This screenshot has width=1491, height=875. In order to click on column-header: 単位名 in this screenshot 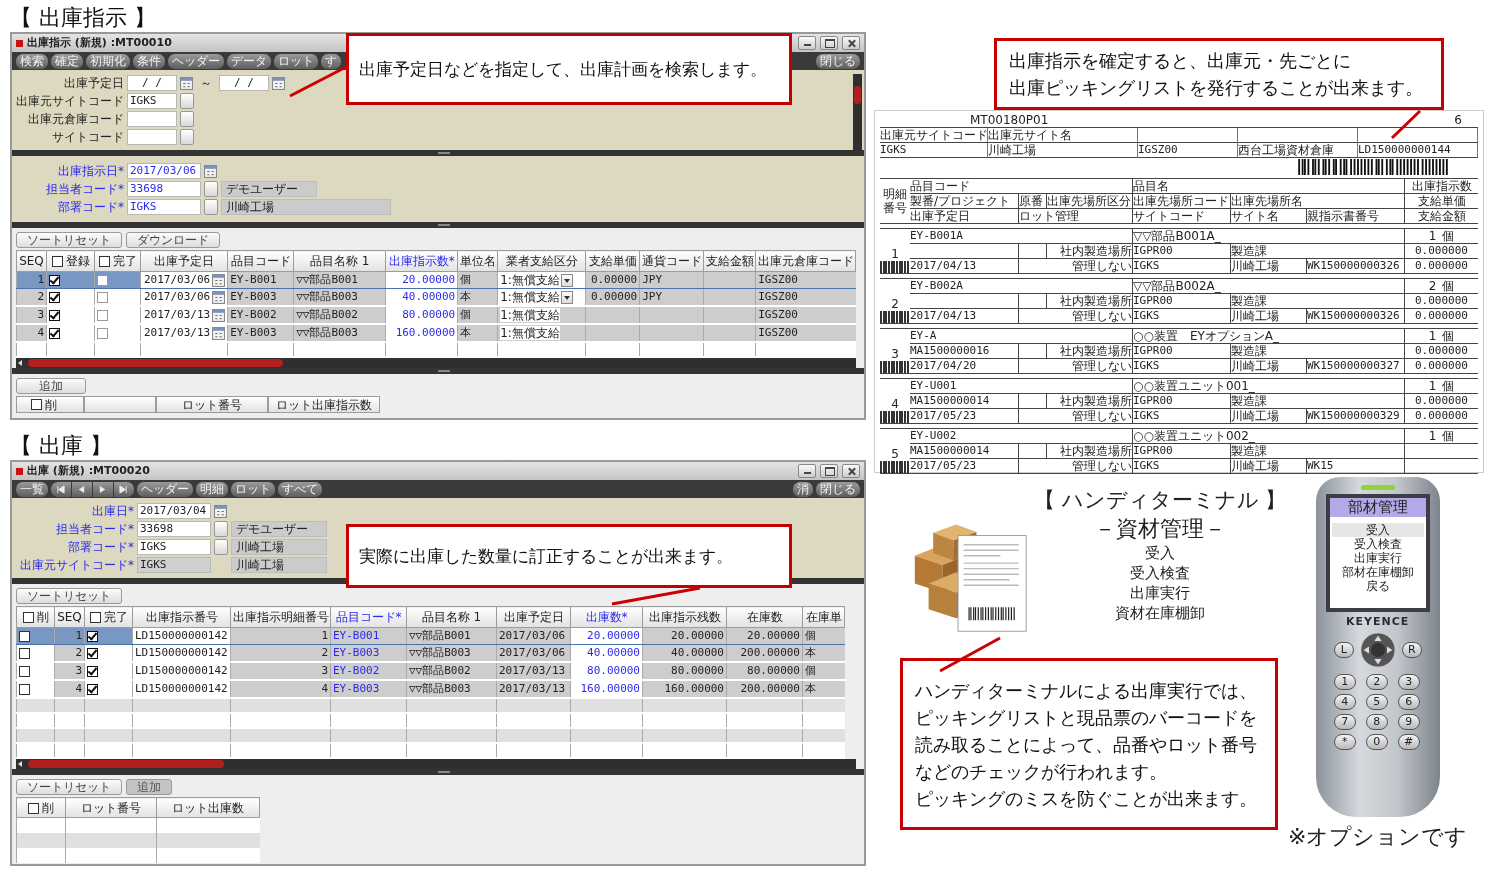, I will do `click(477, 261)`.